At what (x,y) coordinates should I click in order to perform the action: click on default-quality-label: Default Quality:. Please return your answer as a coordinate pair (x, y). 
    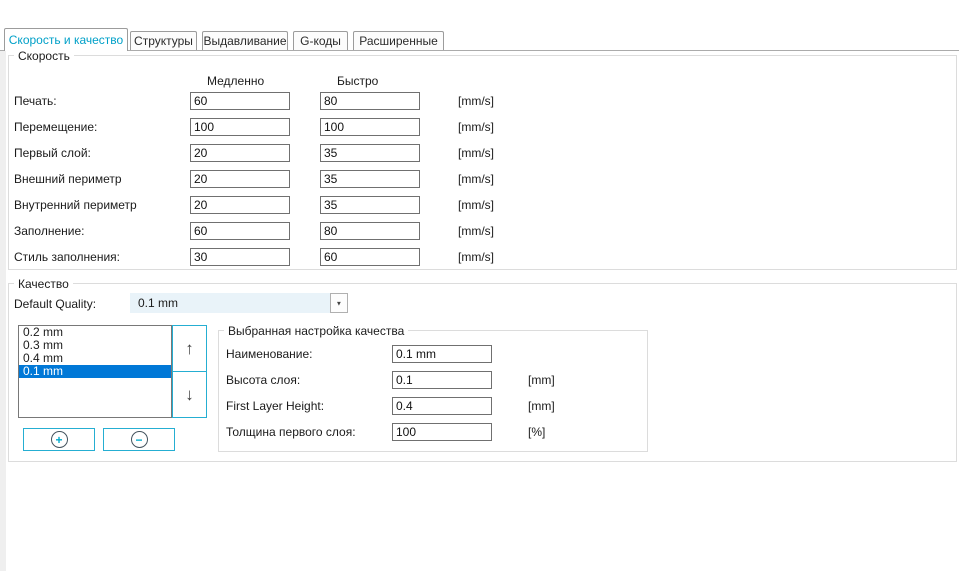
    Looking at the image, I should click on (55, 304).